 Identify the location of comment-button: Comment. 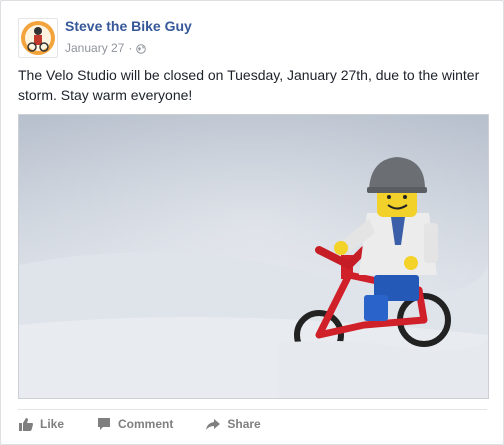
(134, 424).